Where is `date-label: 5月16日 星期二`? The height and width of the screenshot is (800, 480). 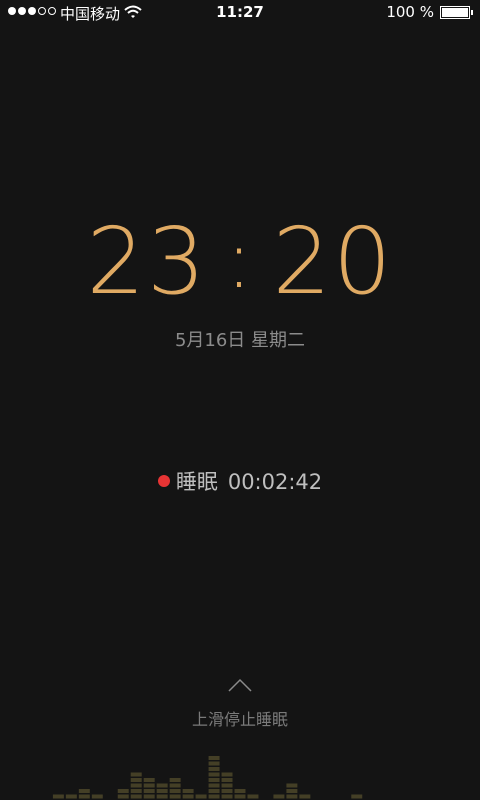
date-label: 5月16日 星期二 is located at coordinates (240, 340).